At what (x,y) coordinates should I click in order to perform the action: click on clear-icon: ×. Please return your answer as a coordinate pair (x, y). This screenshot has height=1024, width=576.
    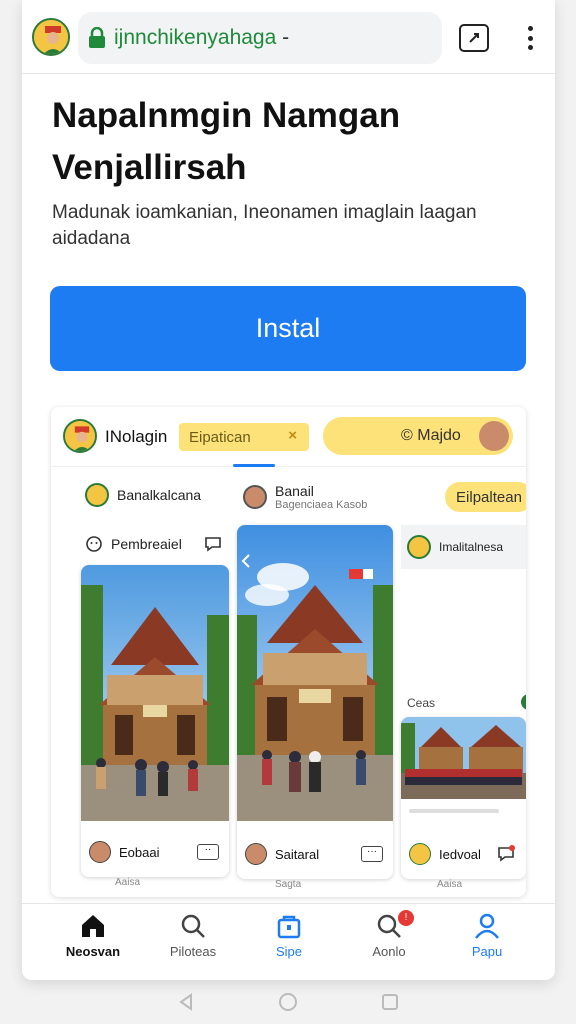
    Looking at the image, I should click on (292, 435).